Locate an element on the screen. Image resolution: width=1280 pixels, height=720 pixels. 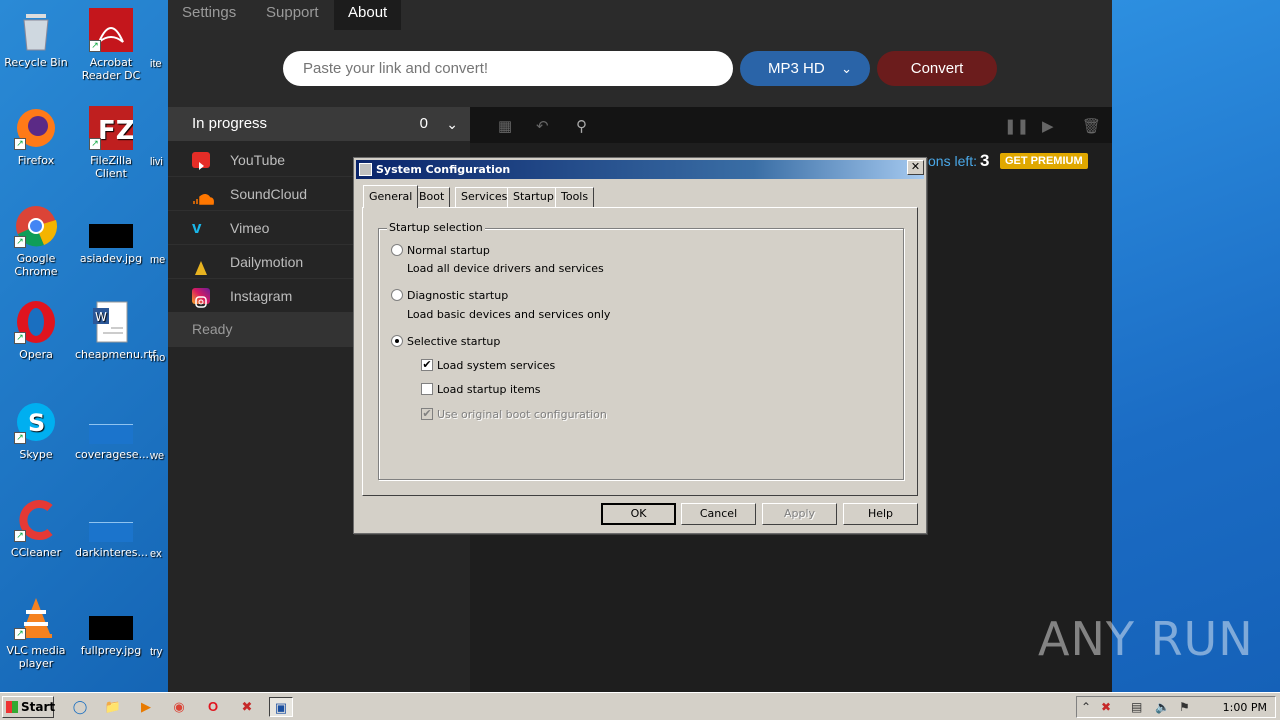
tab-tools: Tools is located at coordinates (575, 197).